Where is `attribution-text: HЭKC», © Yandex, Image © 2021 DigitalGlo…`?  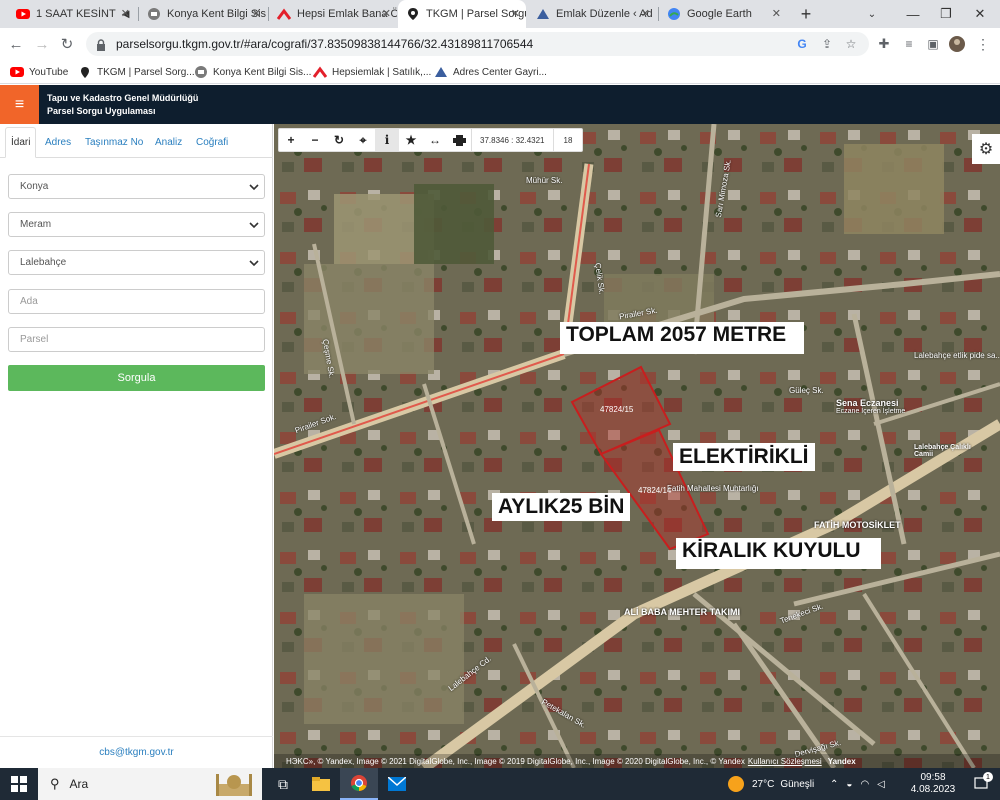
attribution-text: HЭKC», © Yandex, Image © 2021 DigitalGlo… is located at coordinates (515, 761).